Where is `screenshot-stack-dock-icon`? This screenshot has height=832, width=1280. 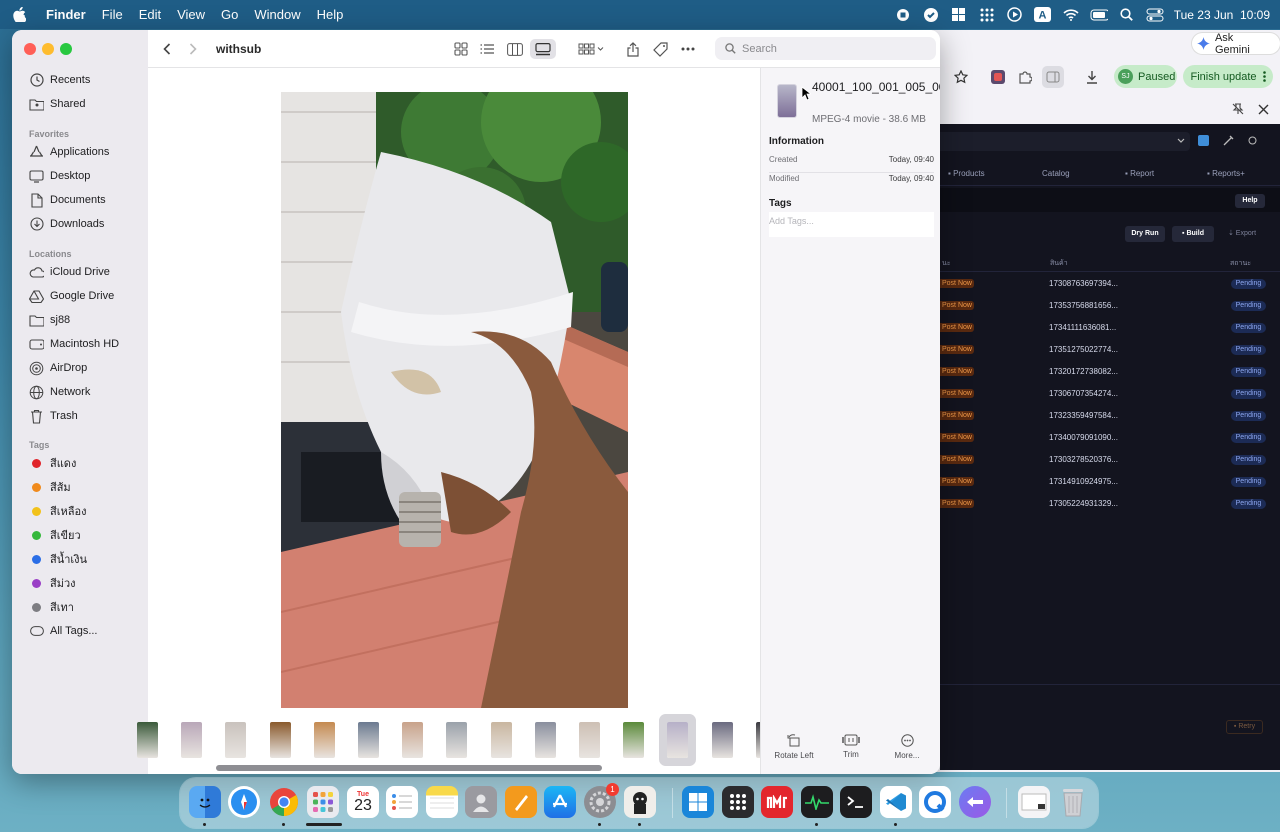
screenshot-stack-dock-icon is located at coordinates (1034, 802).